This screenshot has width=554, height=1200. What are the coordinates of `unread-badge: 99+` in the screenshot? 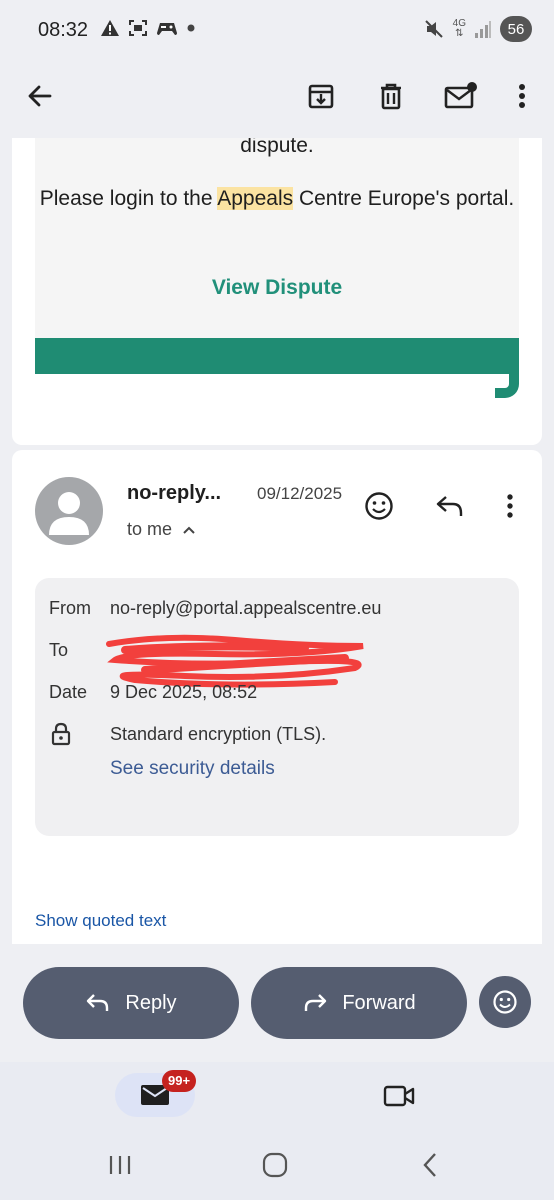 It's located at (179, 1081).